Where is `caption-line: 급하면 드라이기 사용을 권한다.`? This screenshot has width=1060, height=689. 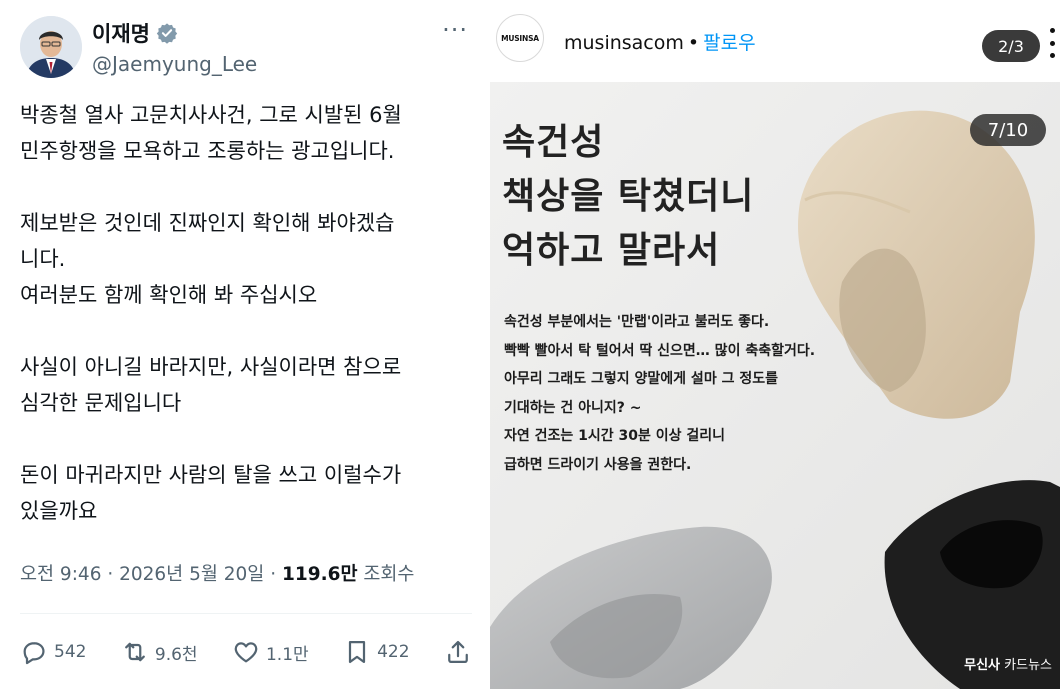
caption-line: 급하면 드라이기 사용을 권한다. is located at coordinates (598, 464).